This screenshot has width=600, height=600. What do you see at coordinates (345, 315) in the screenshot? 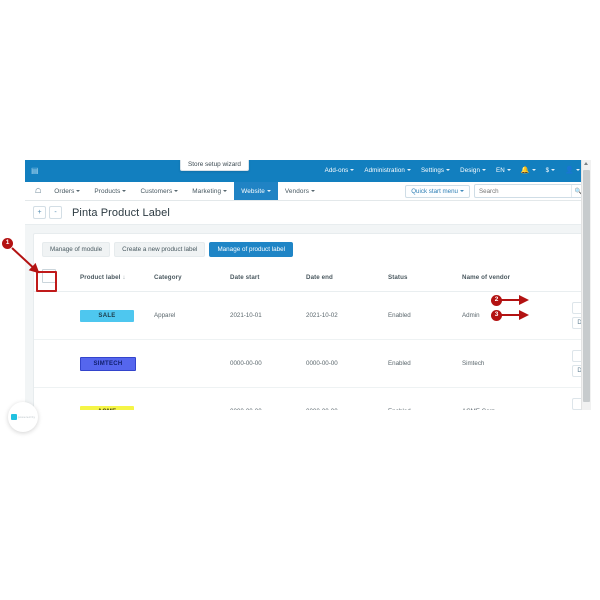
I see `row-date-end-cell: 2021-10-02` at bounding box center [345, 315].